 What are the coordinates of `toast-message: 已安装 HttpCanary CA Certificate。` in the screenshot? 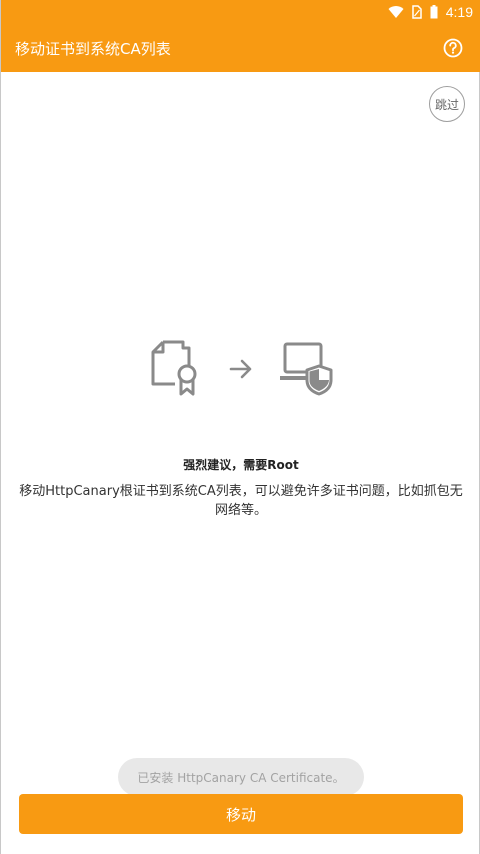 It's located at (241, 777).